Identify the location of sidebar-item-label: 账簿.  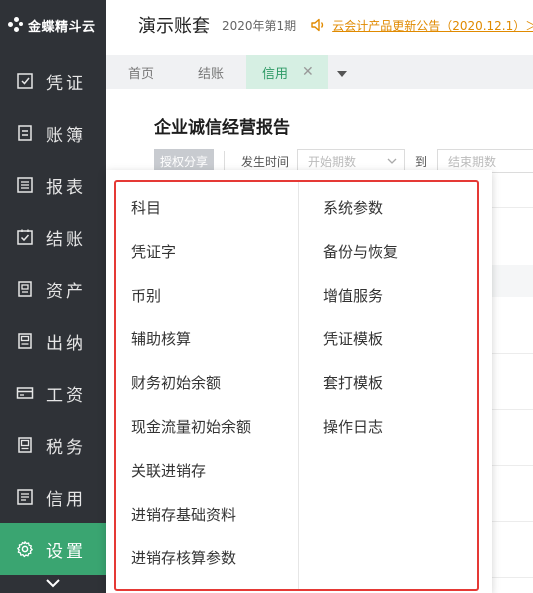
(66, 135).